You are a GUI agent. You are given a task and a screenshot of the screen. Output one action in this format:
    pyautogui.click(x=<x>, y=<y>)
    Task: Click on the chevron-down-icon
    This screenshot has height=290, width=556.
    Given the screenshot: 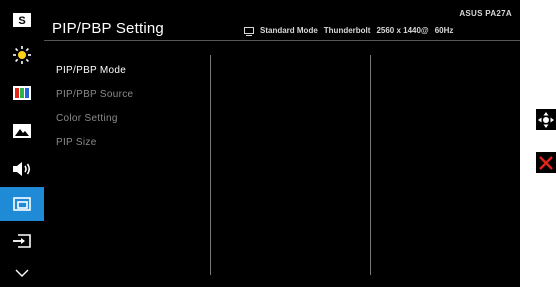 What is the action you would take?
    pyautogui.click(x=22, y=273)
    